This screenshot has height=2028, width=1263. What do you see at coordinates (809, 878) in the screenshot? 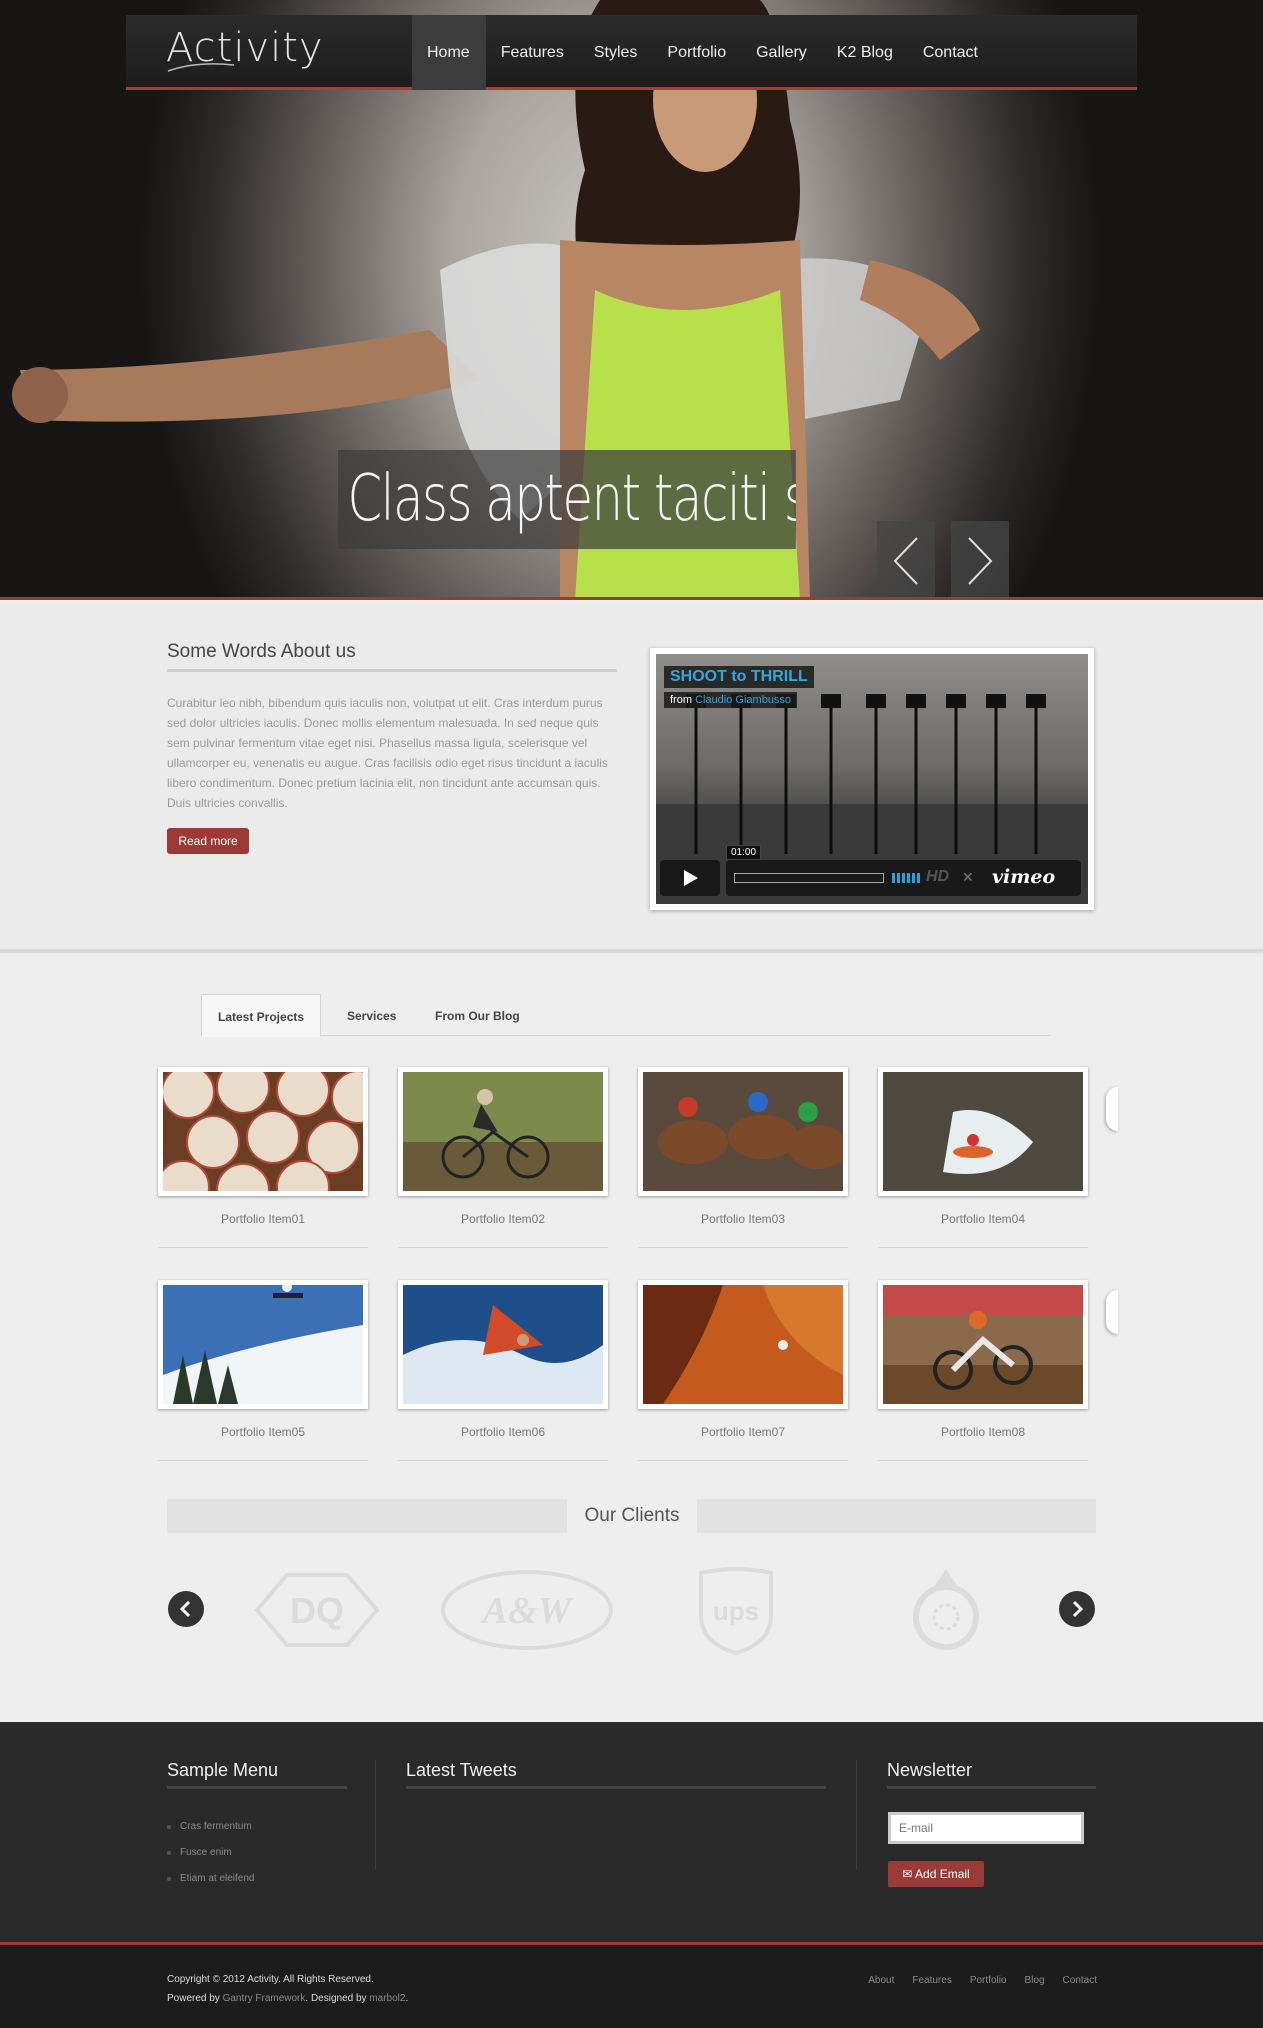
I see `video-progress-bar` at bounding box center [809, 878].